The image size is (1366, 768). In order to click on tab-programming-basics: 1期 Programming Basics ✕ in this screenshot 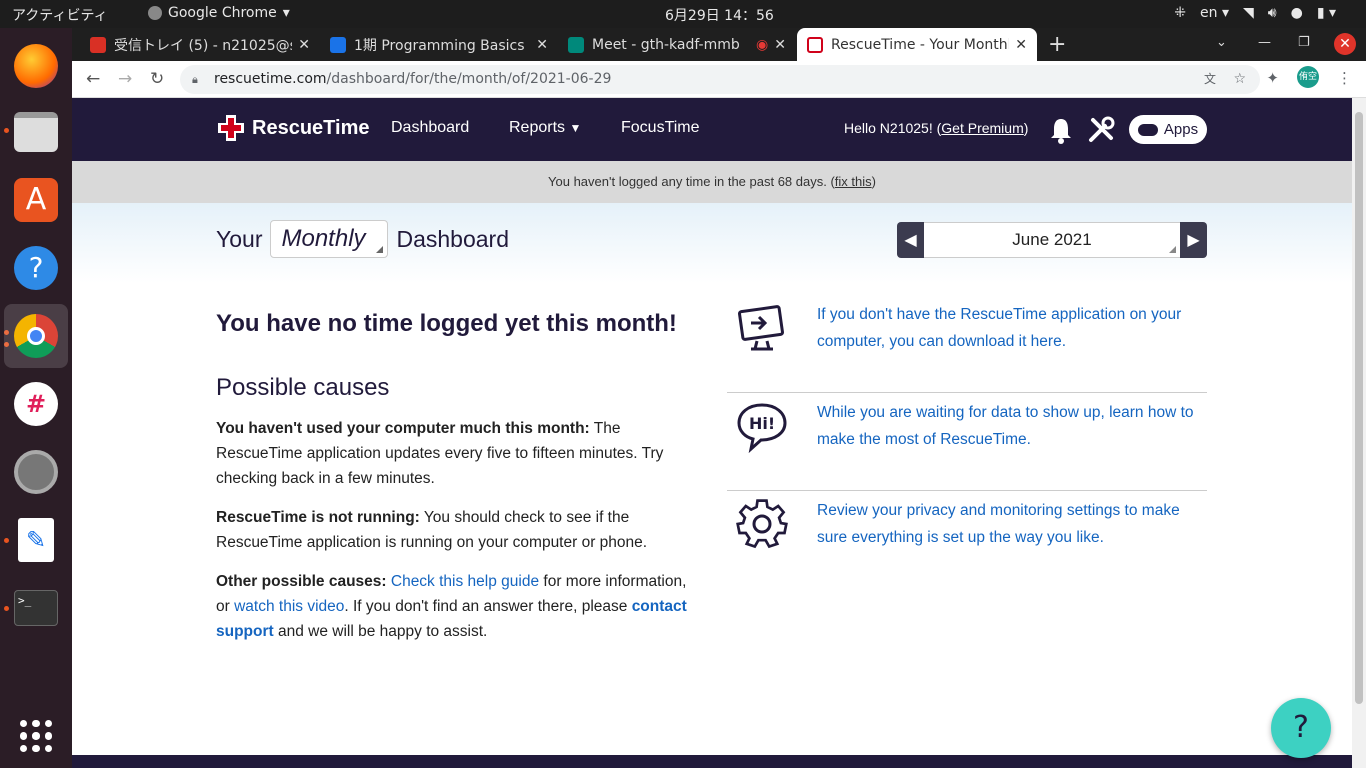, I will do `click(439, 44)`.